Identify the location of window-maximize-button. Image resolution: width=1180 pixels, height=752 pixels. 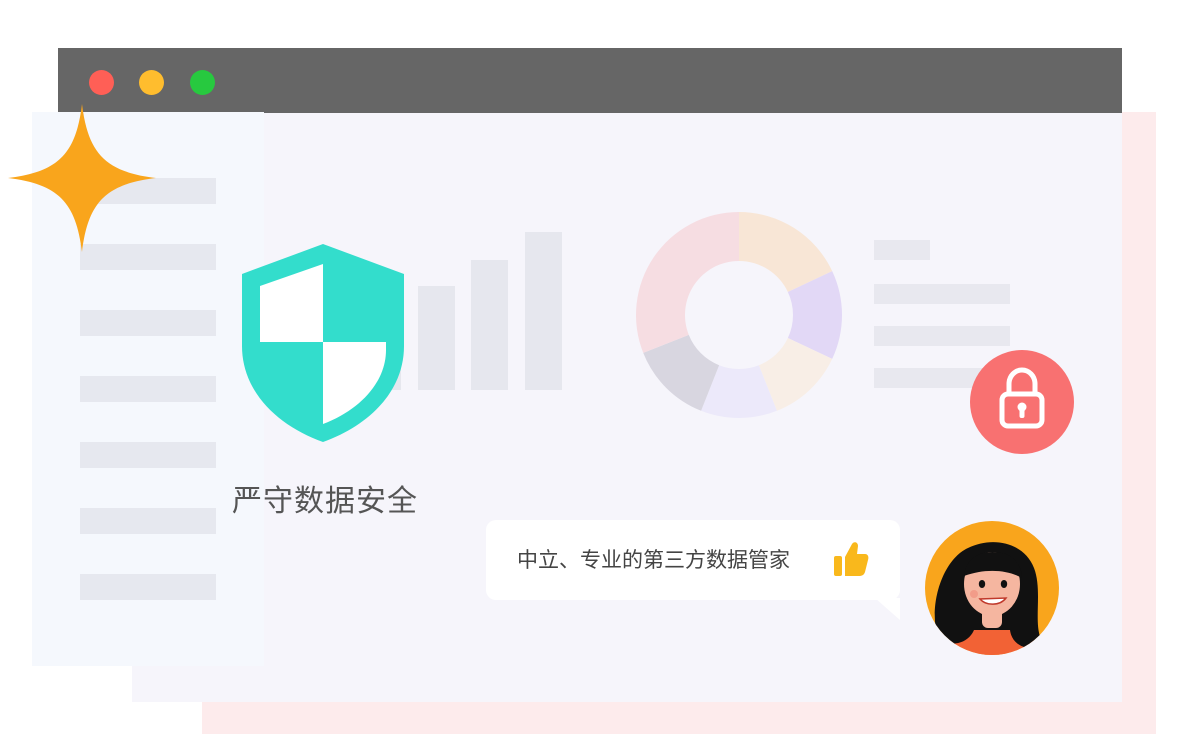
(202, 82).